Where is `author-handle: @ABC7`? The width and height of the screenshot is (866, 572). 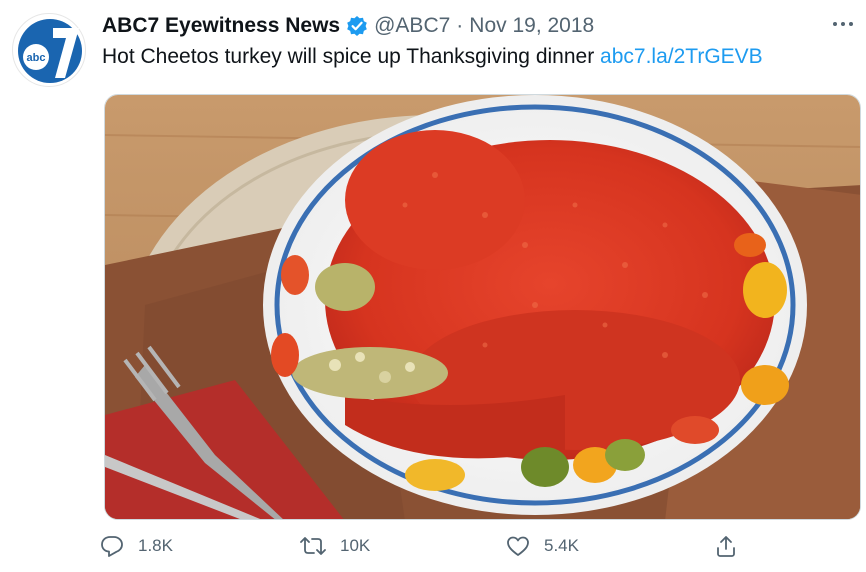
author-handle: @ABC7 is located at coordinates (412, 26).